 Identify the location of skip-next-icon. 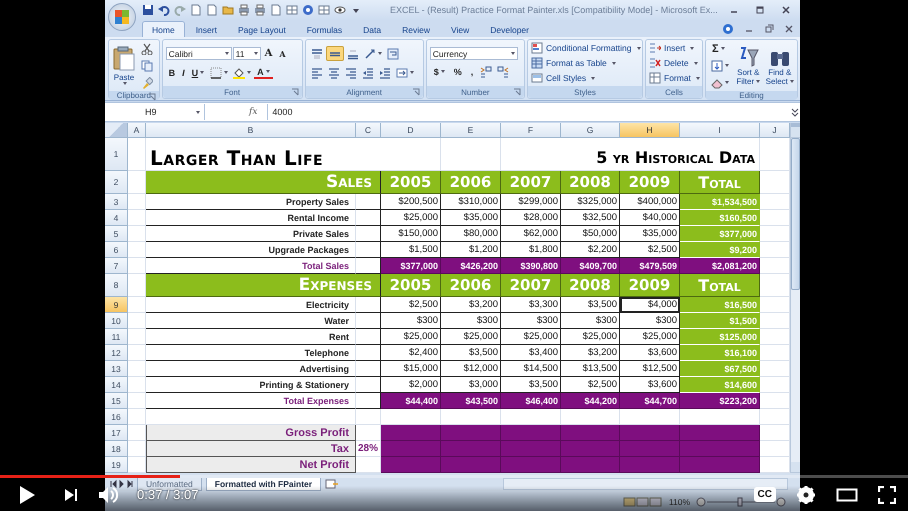
(71, 495).